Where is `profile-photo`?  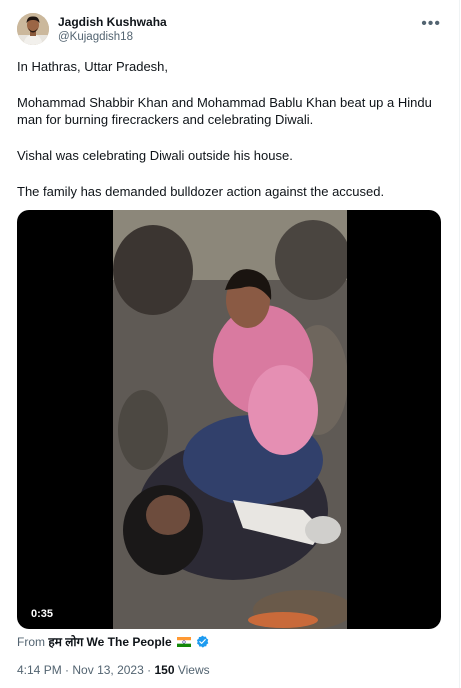 profile-photo is located at coordinates (33, 29).